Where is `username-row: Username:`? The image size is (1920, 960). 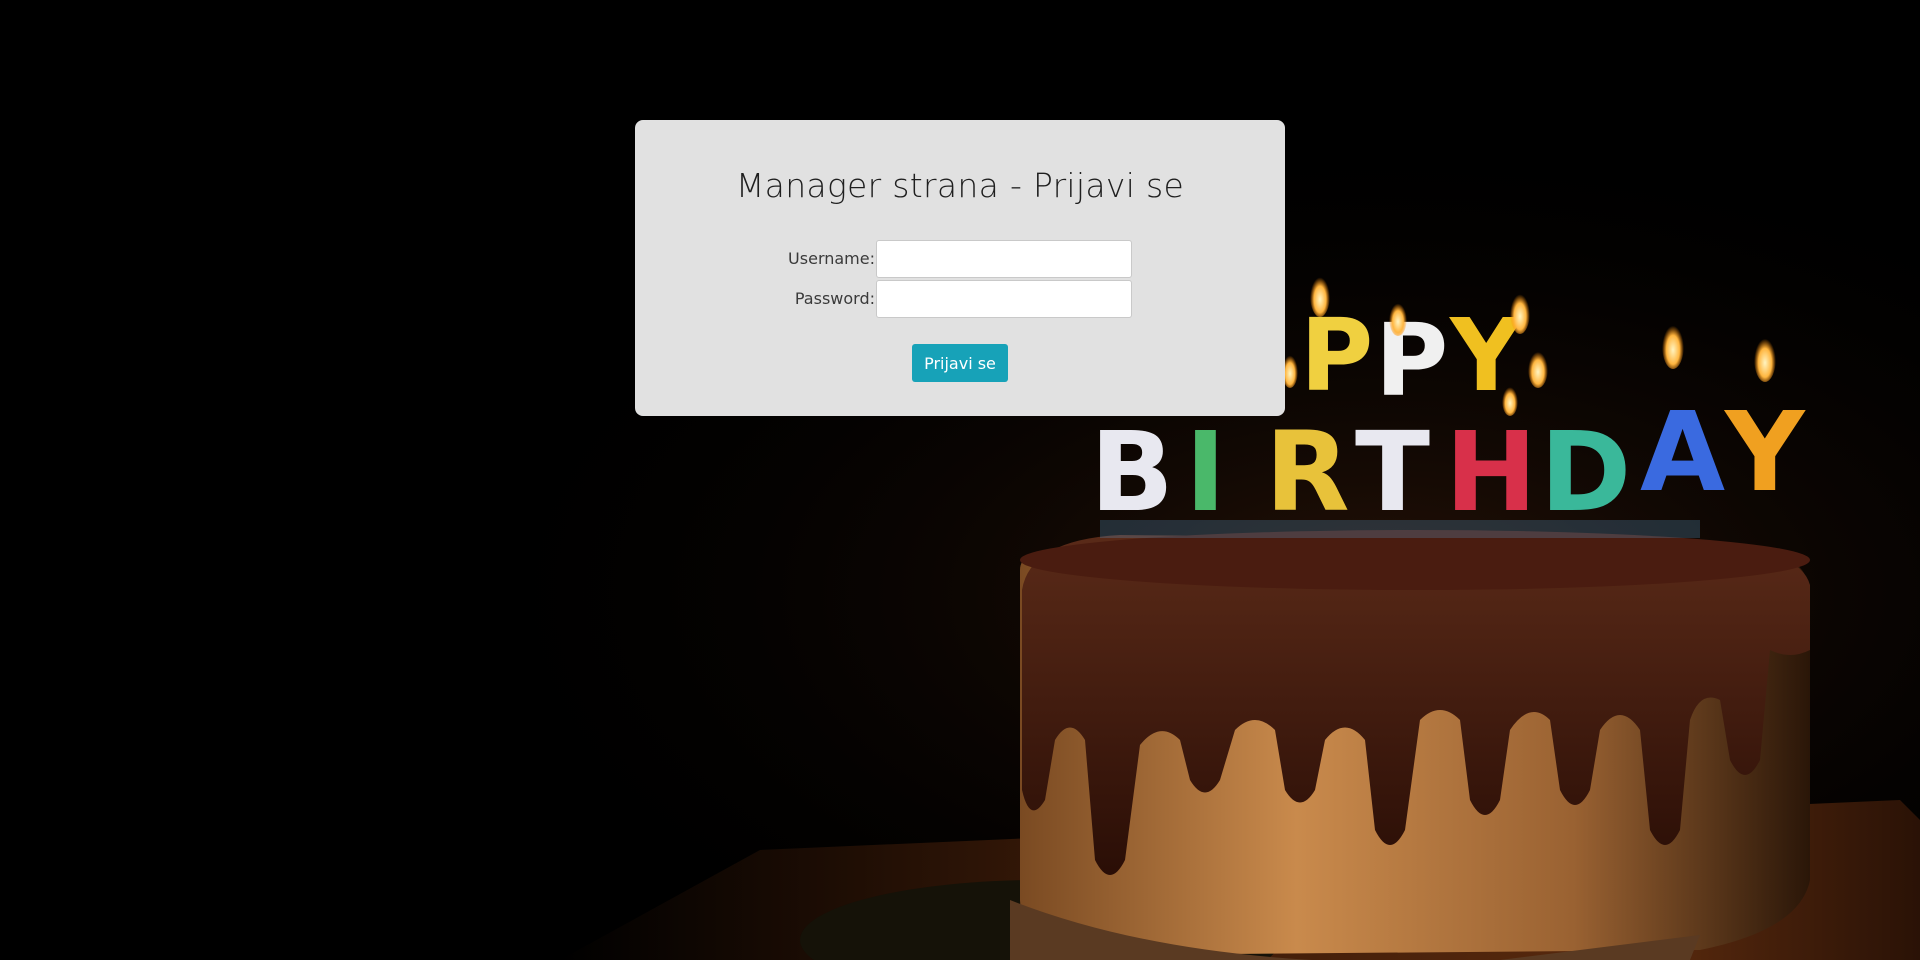
username-row: Username: is located at coordinates (960, 259).